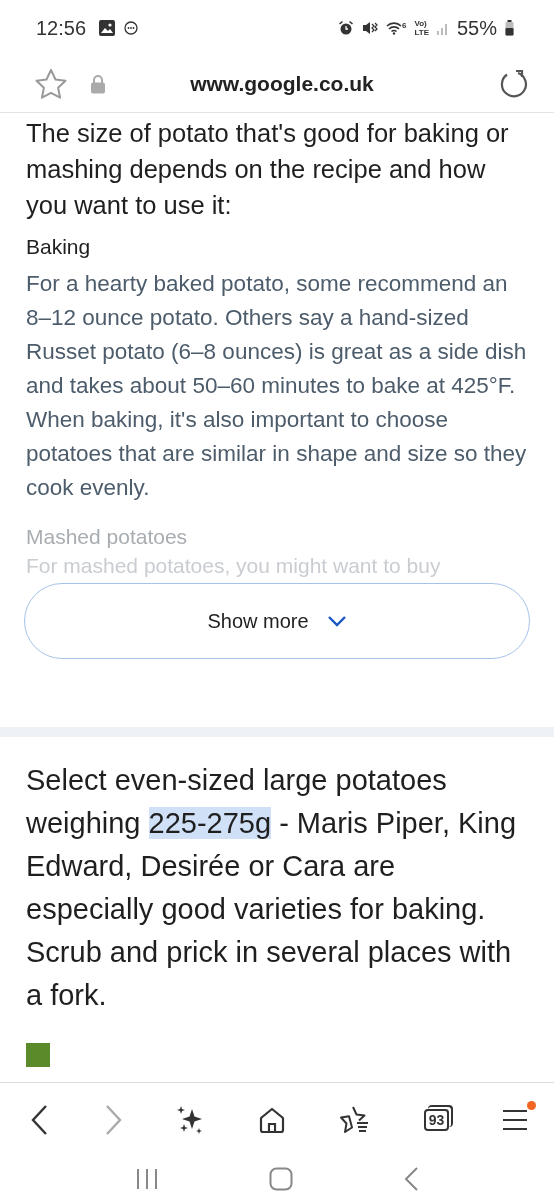  What do you see at coordinates (411, 1178) in the screenshot?
I see `back-button-icon` at bounding box center [411, 1178].